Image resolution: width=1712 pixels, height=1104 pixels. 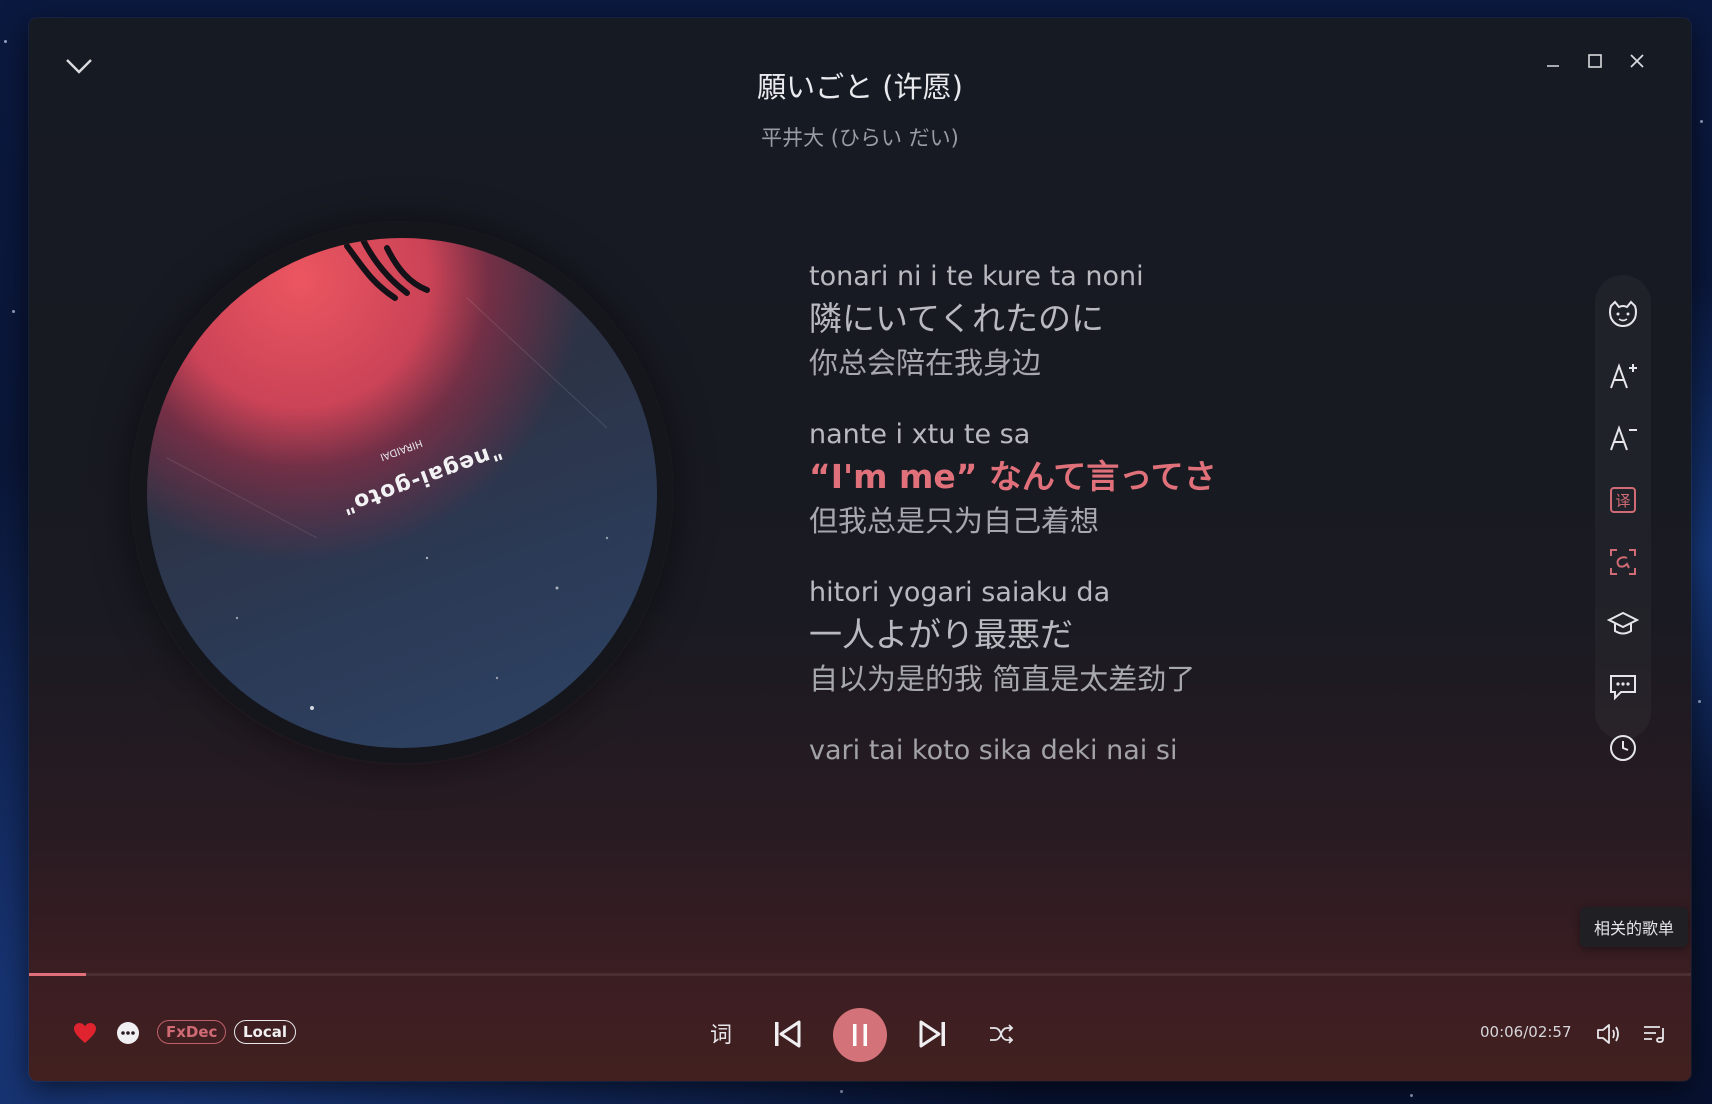 I want to click on font-increase-icon, so click(x=1623, y=376).